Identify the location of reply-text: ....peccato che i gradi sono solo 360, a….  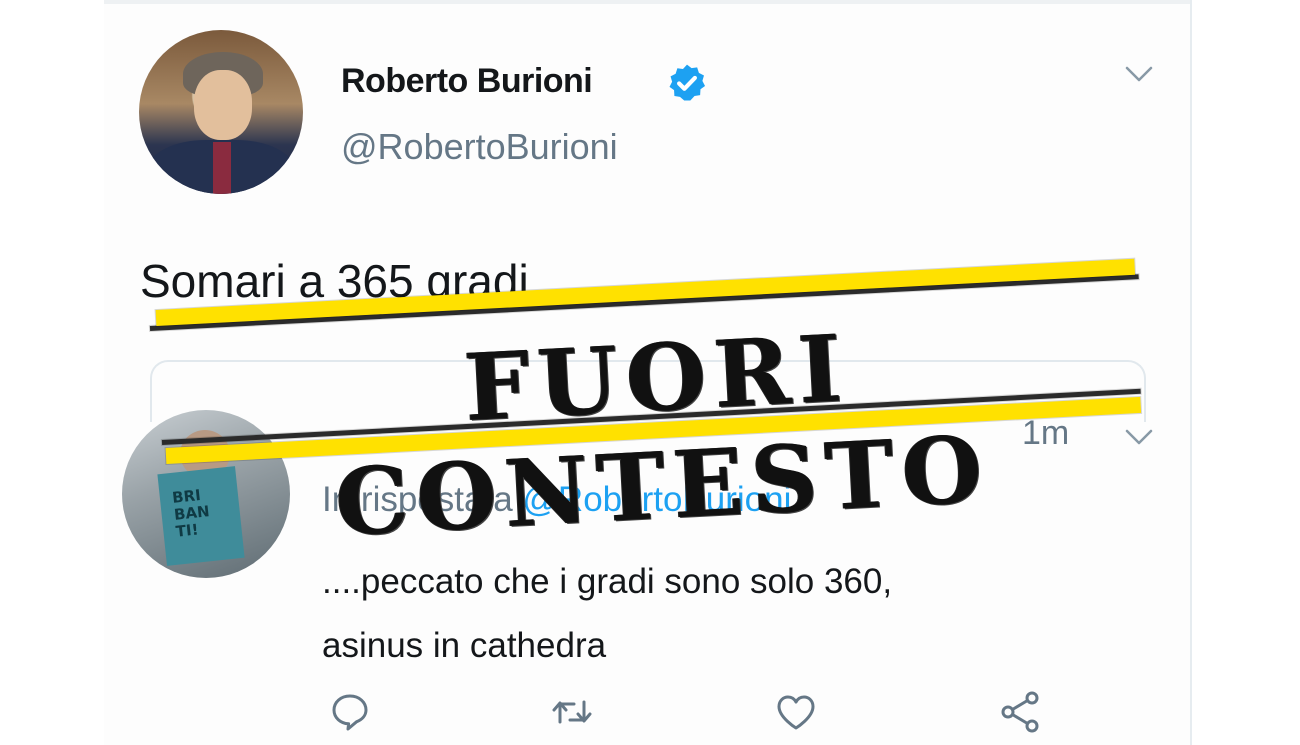
(712, 614).